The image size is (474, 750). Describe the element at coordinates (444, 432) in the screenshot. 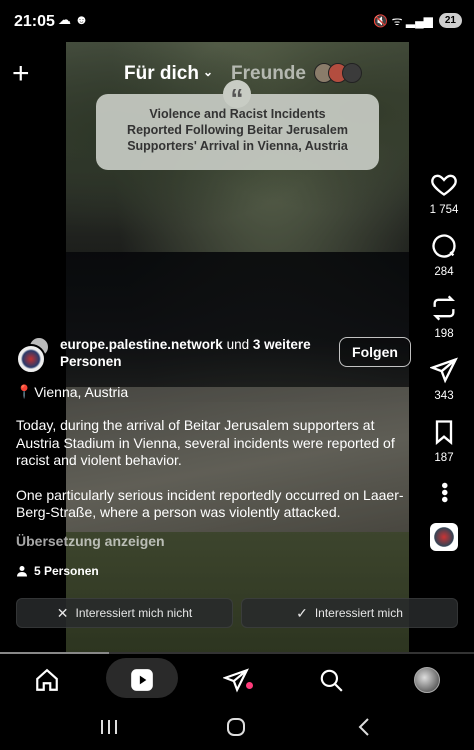

I see `bookmark-icon` at that location.